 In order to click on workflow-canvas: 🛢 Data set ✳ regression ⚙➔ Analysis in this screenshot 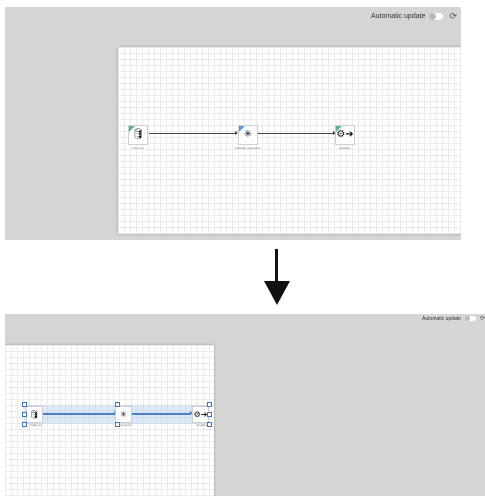, I will do `click(109, 420)`.